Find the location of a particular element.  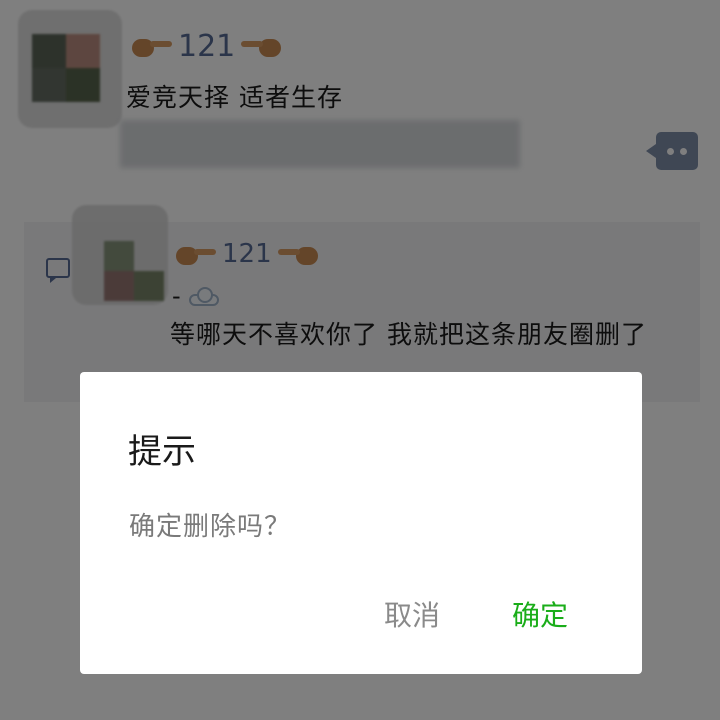

confirm-button: 确定 is located at coordinates (540, 614).